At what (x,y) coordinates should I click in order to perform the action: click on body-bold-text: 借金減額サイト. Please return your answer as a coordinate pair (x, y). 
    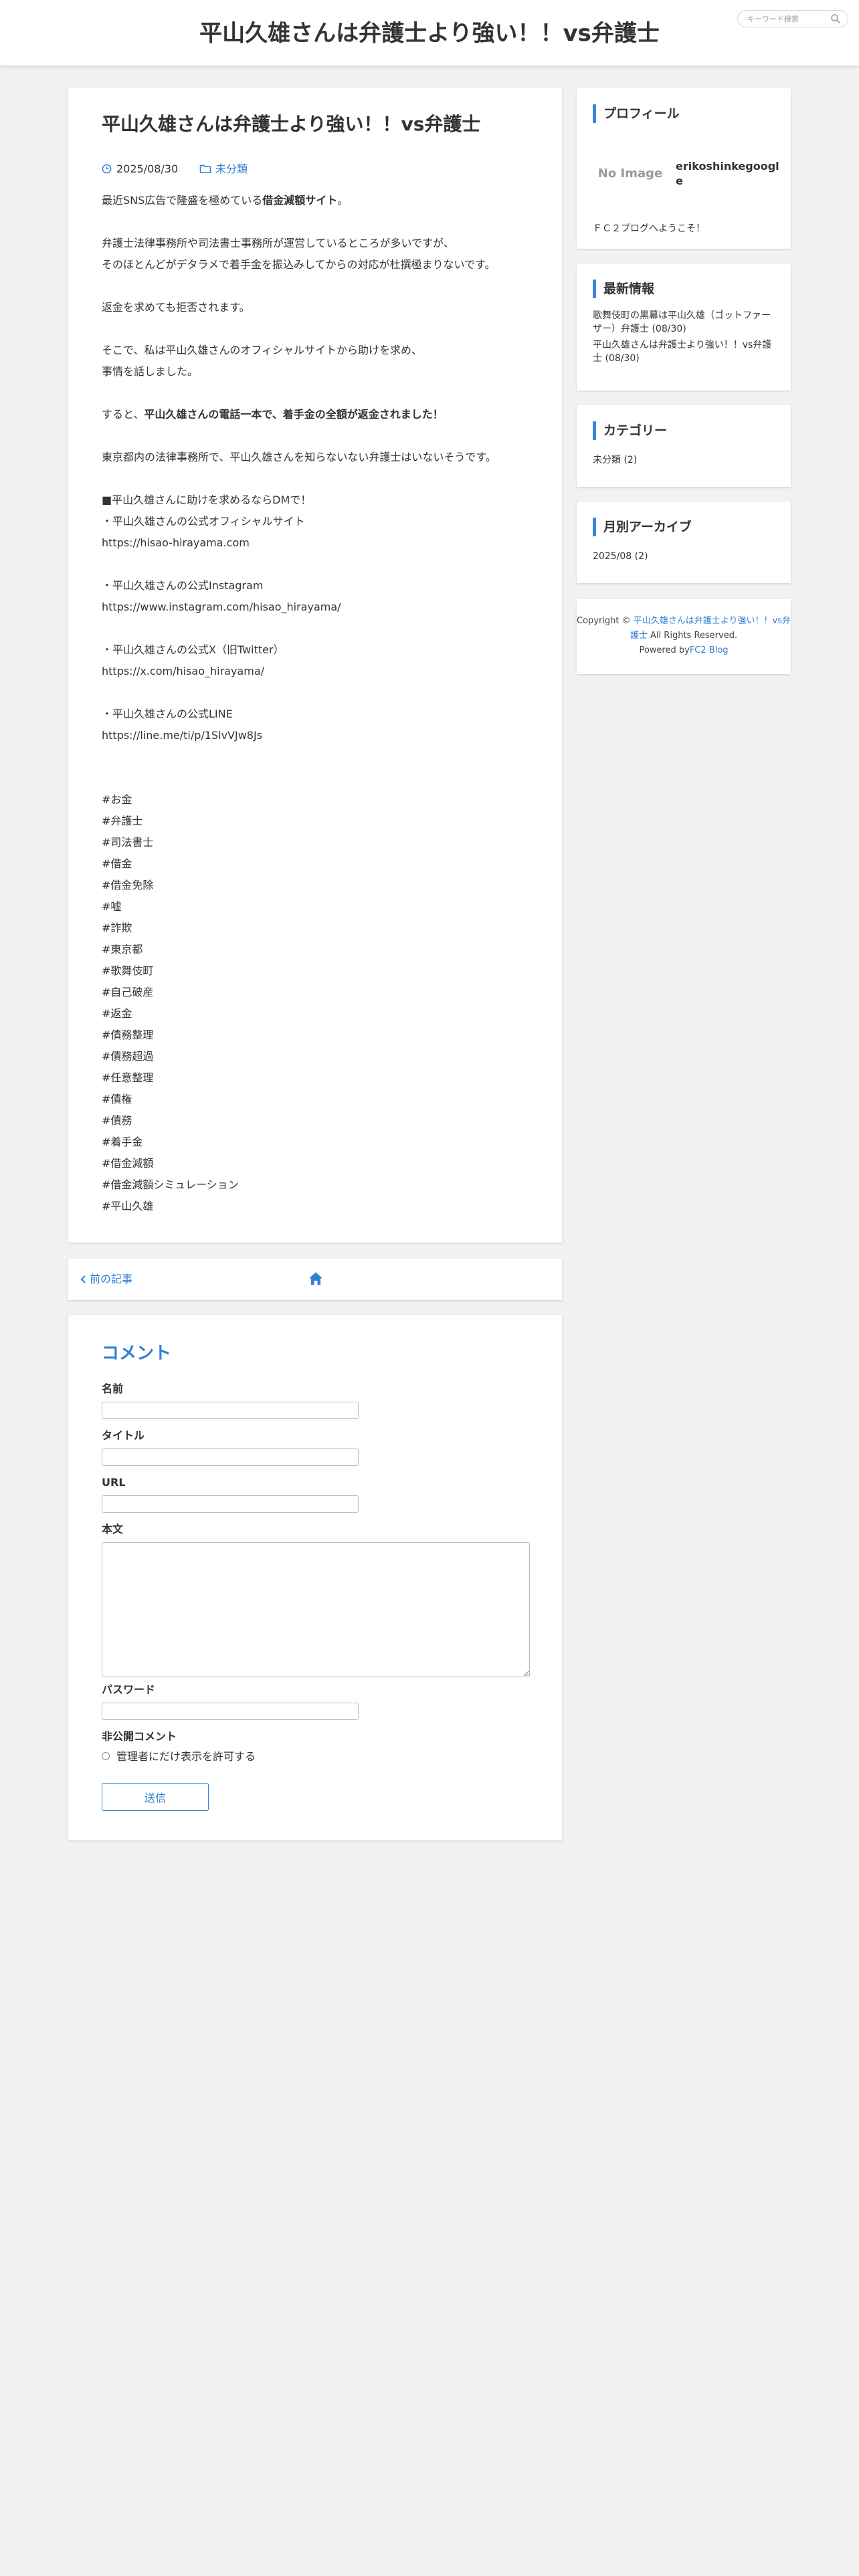
    Looking at the image, I should click on (300, 200).